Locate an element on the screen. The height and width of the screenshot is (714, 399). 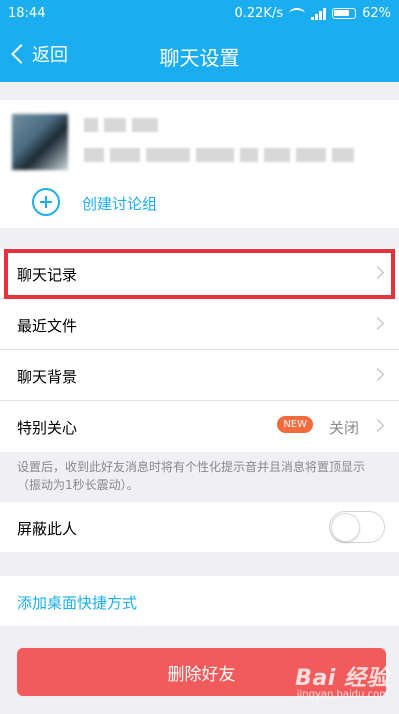
status-time: 18:44 is located at coordinates (27, 13).